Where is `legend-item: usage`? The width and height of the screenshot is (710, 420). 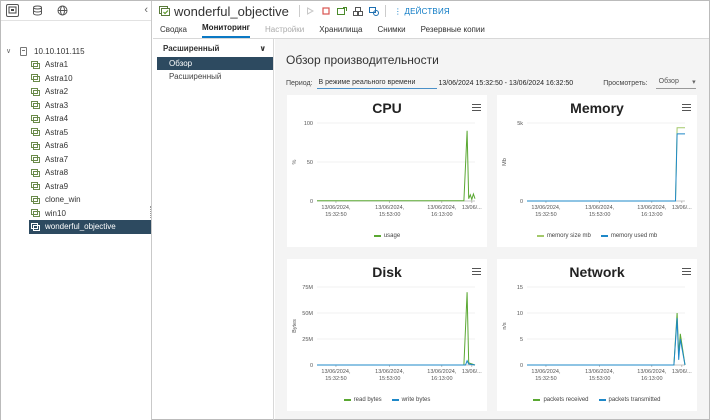
legend-item: usage is located at coordinates (386, 236).